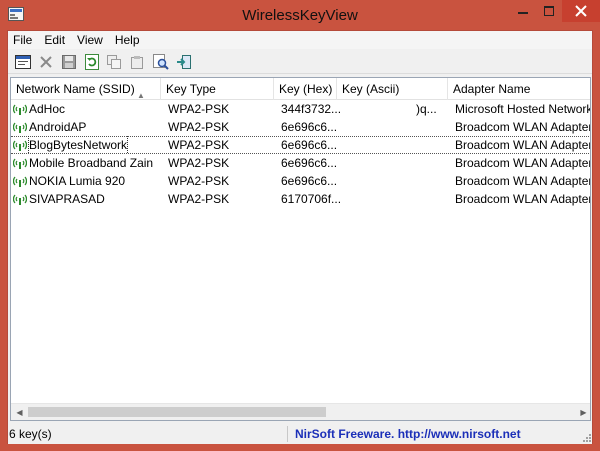 The width and height of the screenshot is (600, 451). Describe the element at coordinates (91, 163) in the screenshot. I see `ssid-text: Mobile Broadband Zain` at that location.